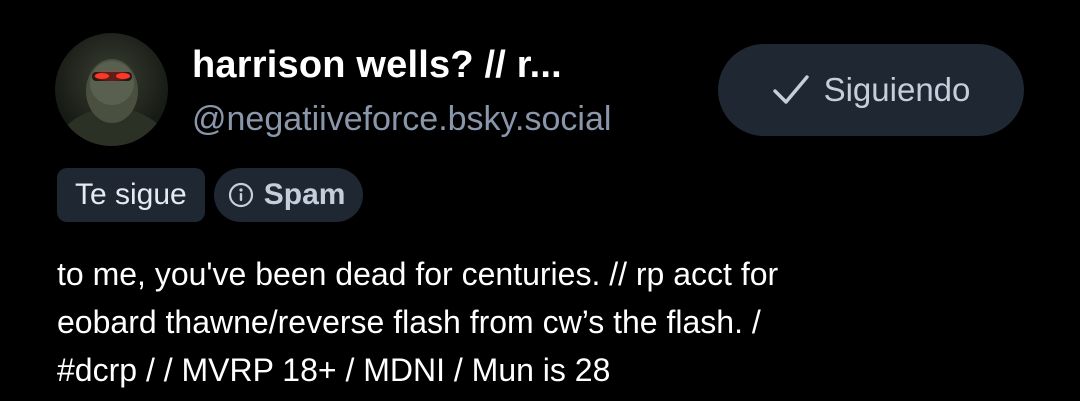  Describe the element at coordinates (897, 89) in the screenshot. I see `following-button-label: Siguiendo` at that location.